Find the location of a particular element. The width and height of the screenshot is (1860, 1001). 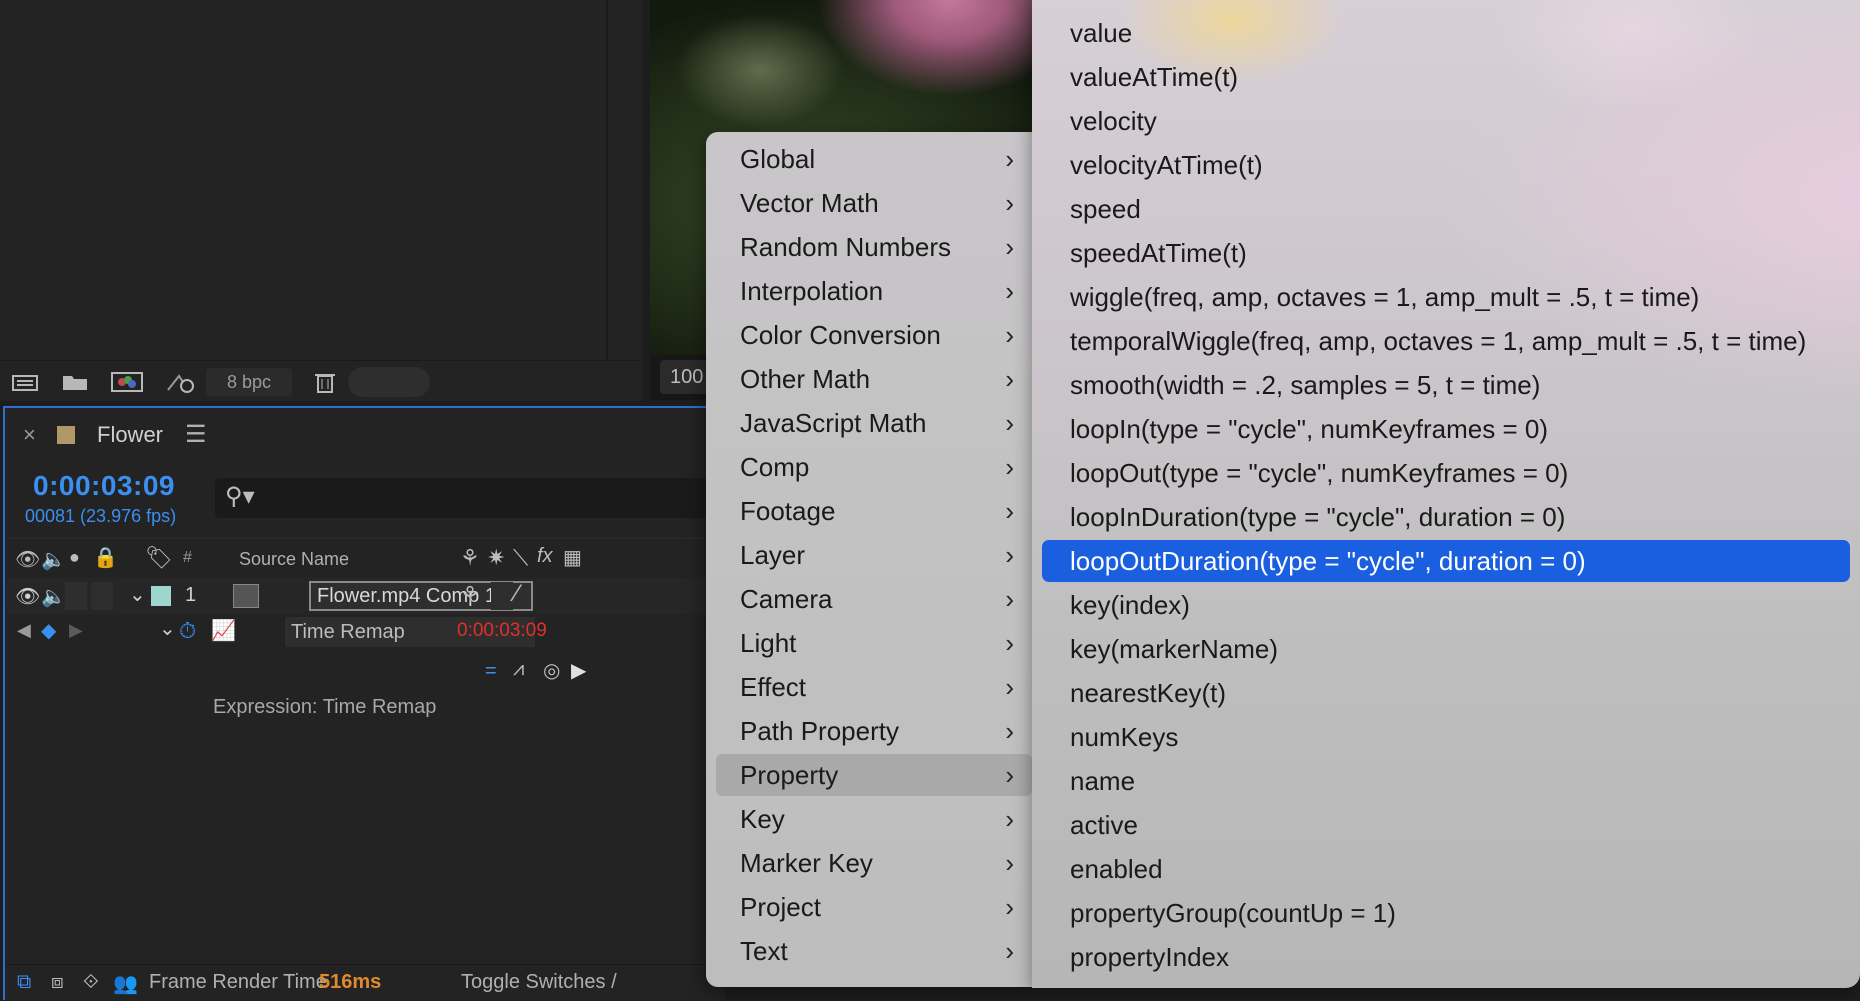

submenu-item: speed is located at coordinates (1446, 209).